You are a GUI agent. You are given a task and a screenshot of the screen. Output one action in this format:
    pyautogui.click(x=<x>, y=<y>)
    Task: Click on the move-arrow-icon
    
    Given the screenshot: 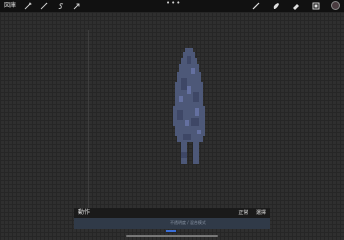 What is the action you would take?
    pyautogui.click(x=77, y=6)
    